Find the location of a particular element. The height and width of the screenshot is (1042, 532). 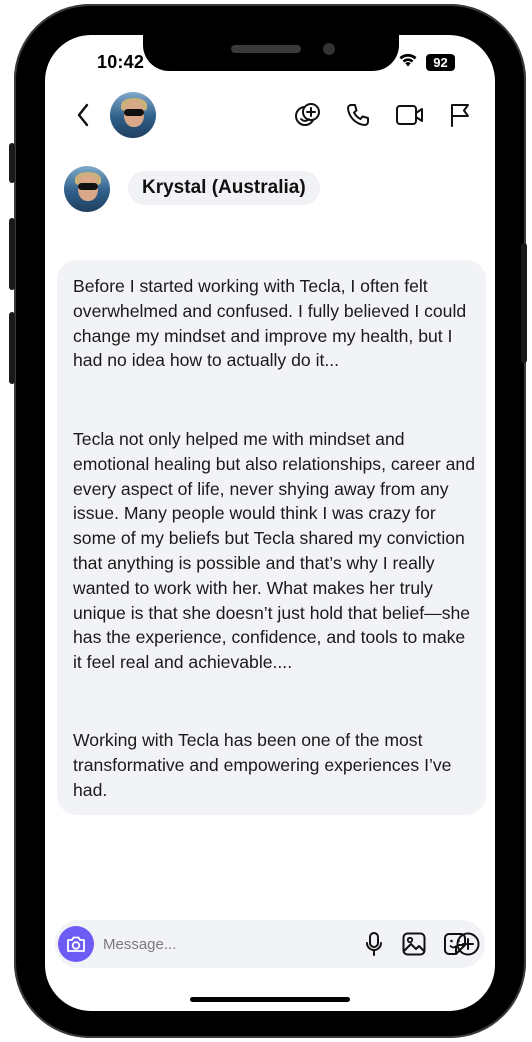

video-call-icon is located at coordinates (409, 115).